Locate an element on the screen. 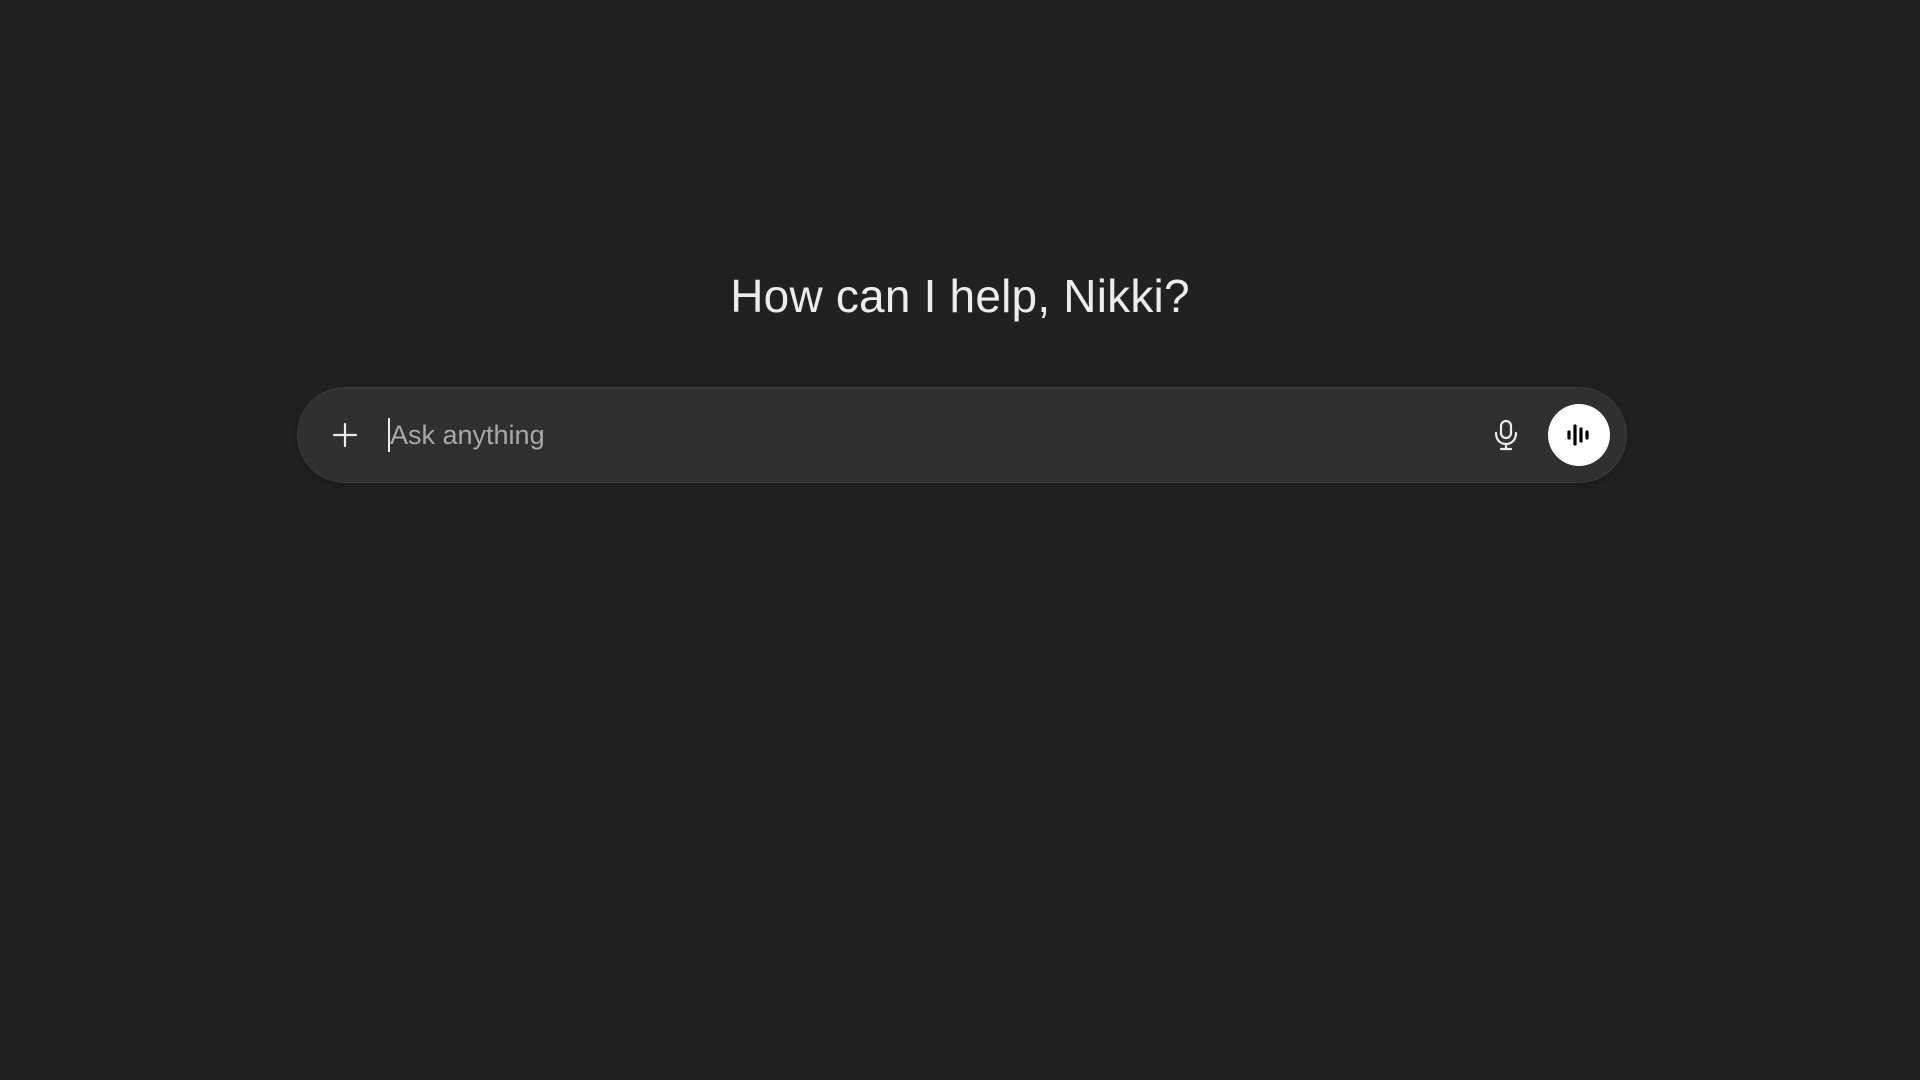 The width and height of the screenshot is (1920, 1080). dictate-button is located at coordinates (1506, 435).